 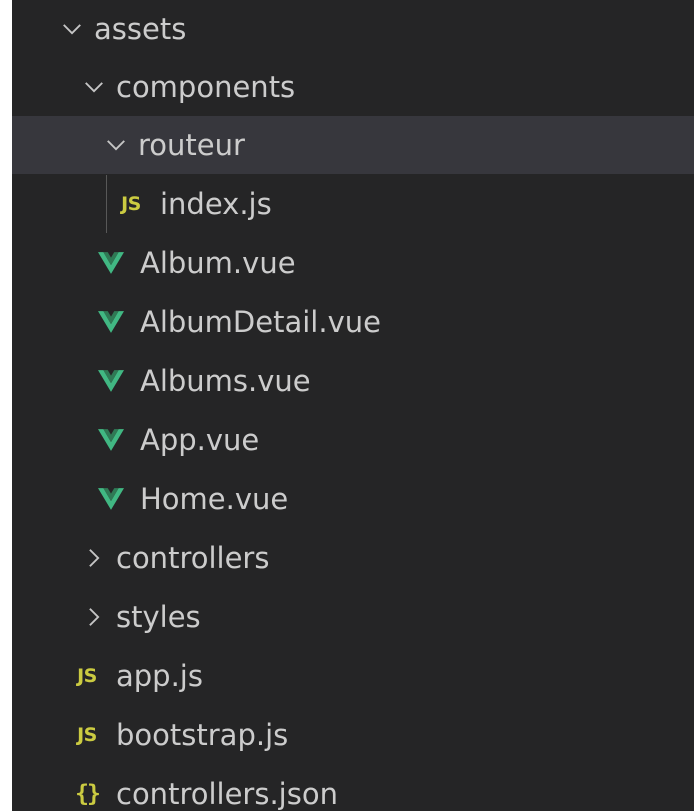 I want to click on tree-item-label: components, so click(x=206, y=86).